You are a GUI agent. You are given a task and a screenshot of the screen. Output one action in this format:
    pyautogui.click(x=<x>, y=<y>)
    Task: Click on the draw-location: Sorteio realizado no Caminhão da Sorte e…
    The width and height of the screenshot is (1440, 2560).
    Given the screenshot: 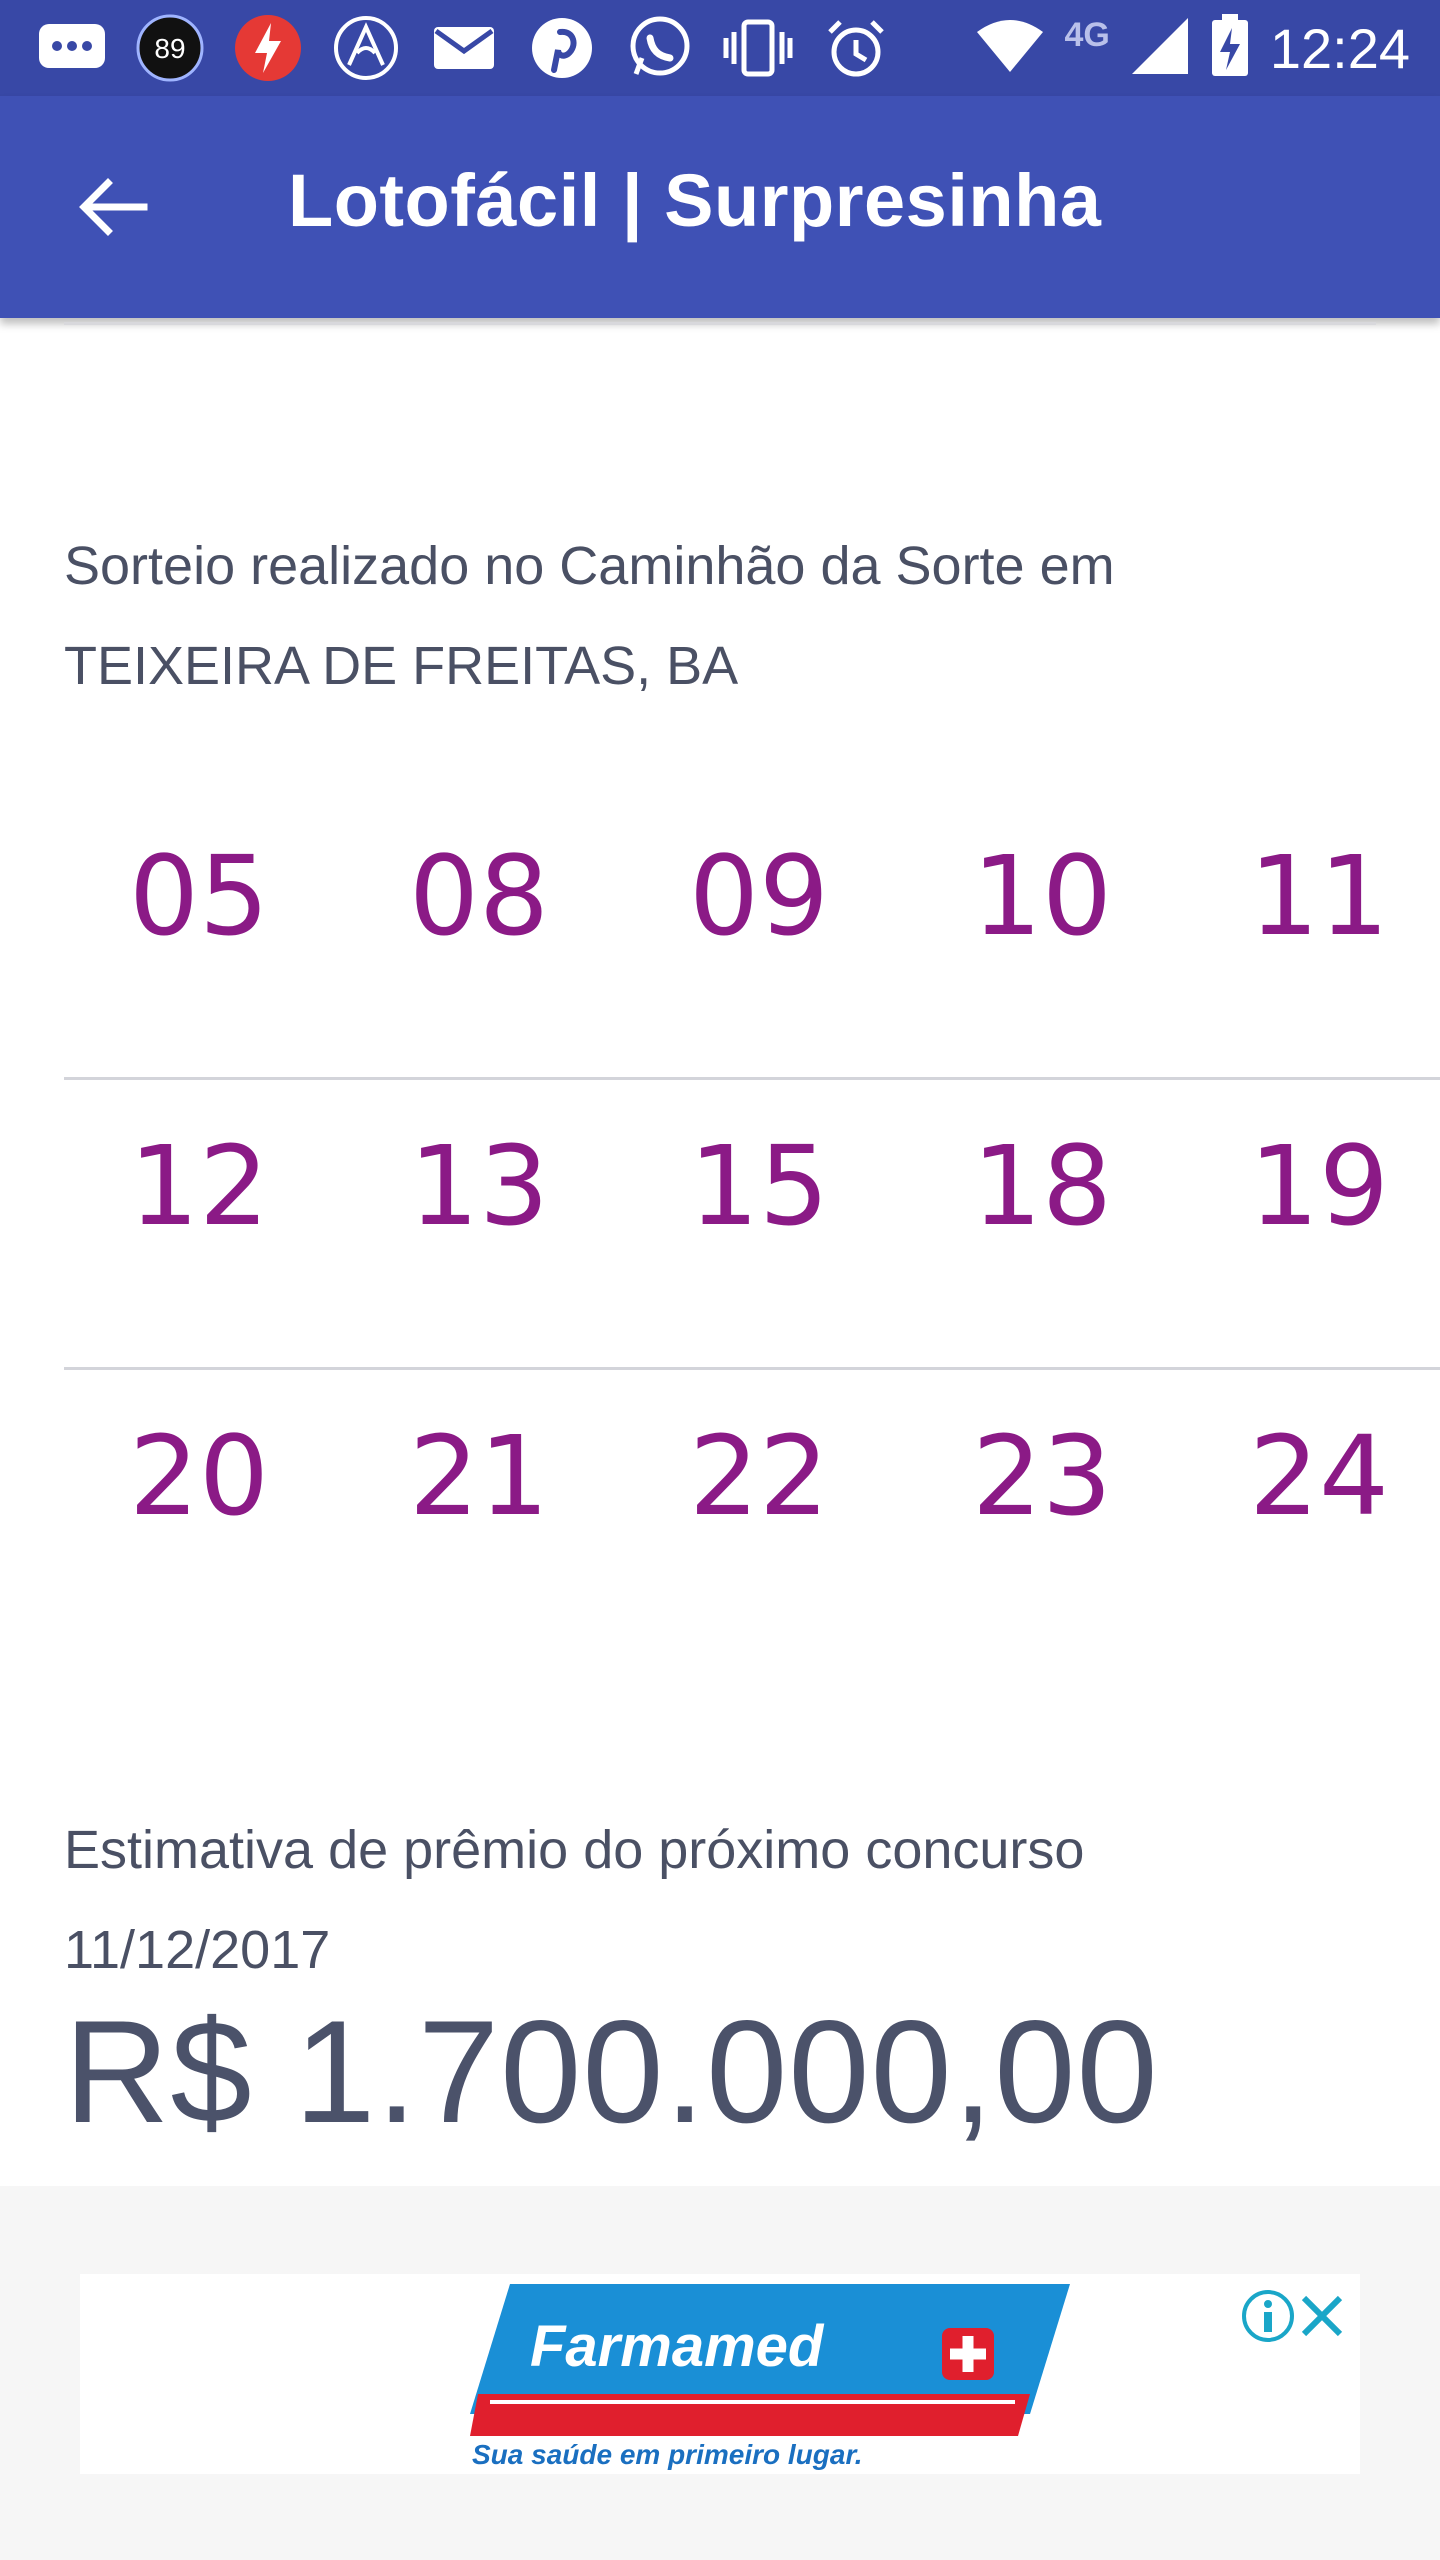 What is the action you would take?
    pyautogui.click(x=714, y=616)
    